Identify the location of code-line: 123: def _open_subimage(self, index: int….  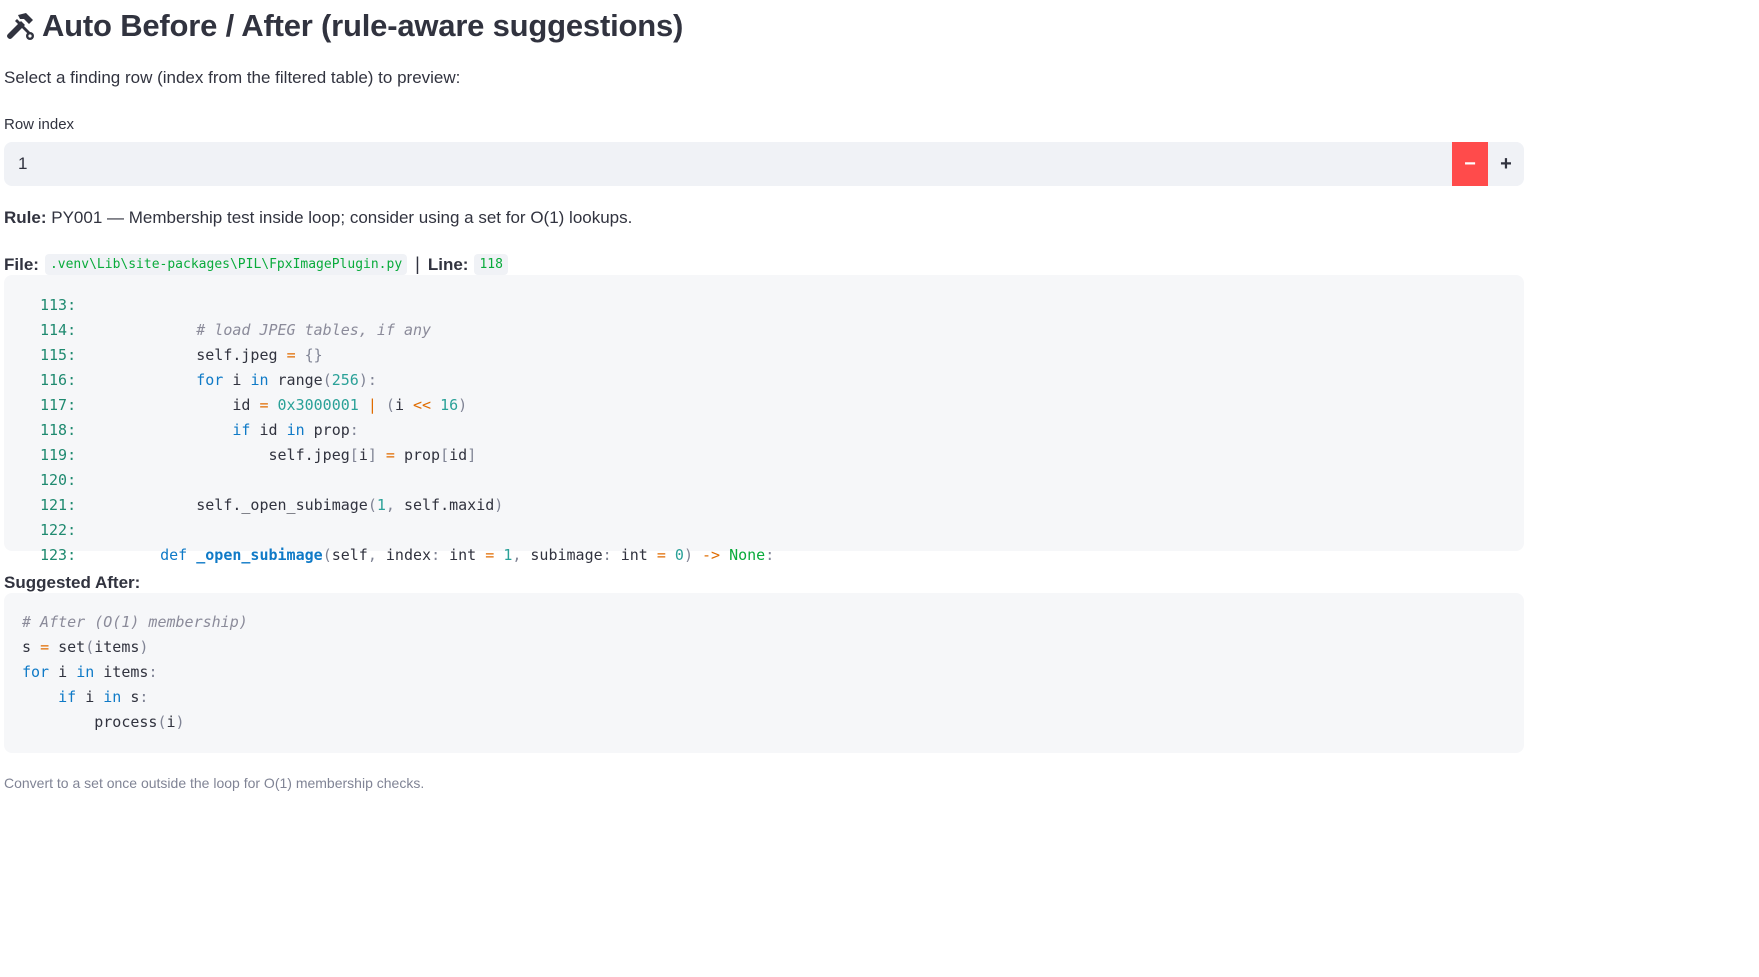
(407, 555).